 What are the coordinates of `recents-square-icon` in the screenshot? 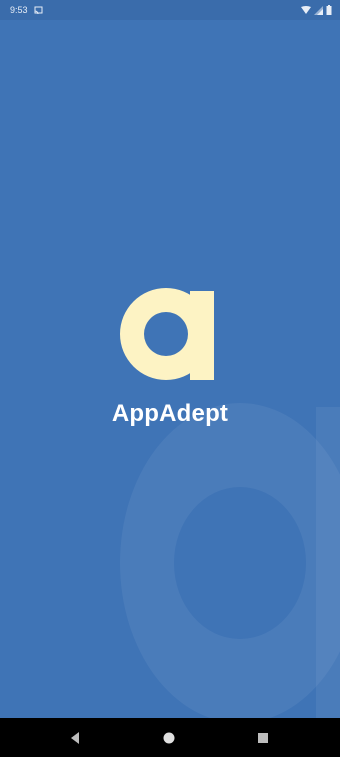 It's located at (263, 738).